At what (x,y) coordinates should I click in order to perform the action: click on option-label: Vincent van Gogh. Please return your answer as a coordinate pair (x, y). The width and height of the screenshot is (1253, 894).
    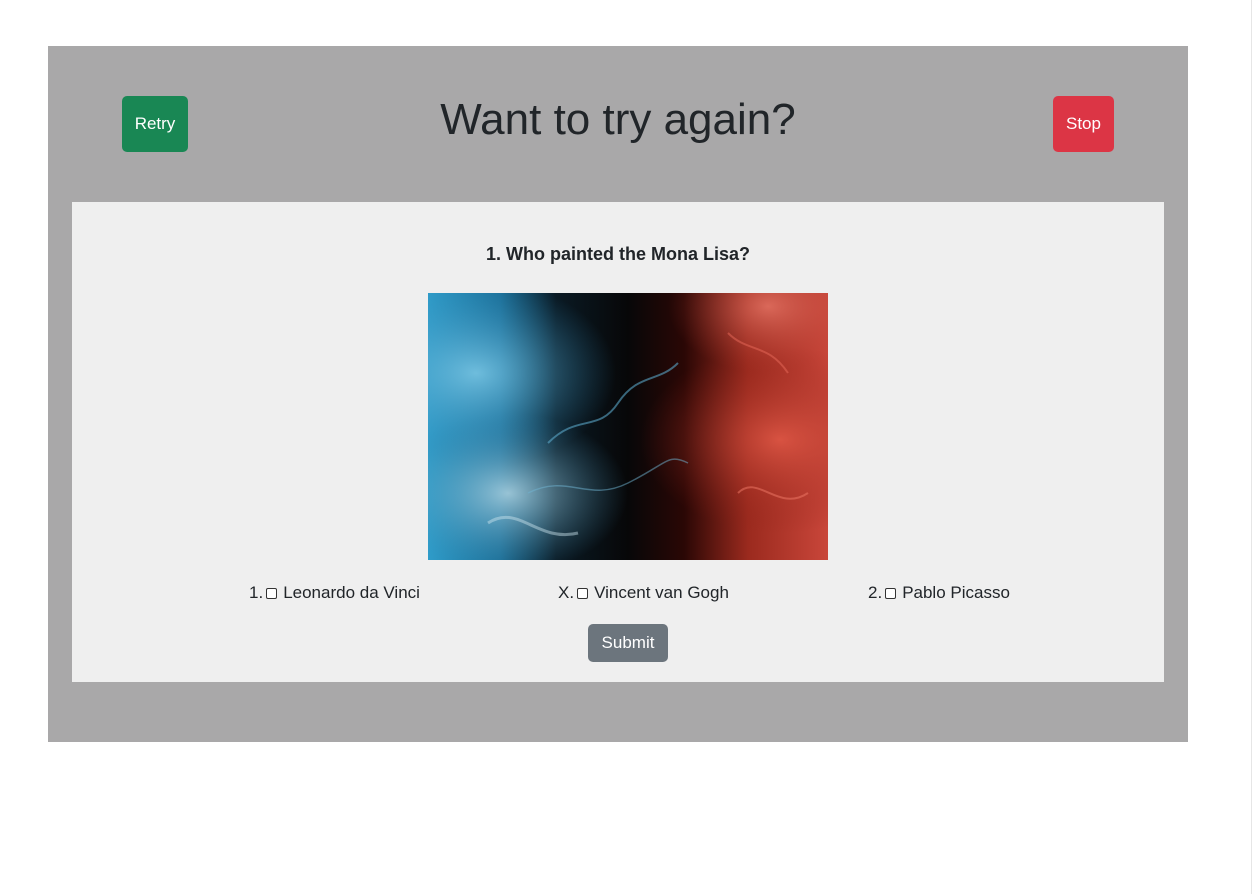
    Looking at the image, I should click on (661, 592).